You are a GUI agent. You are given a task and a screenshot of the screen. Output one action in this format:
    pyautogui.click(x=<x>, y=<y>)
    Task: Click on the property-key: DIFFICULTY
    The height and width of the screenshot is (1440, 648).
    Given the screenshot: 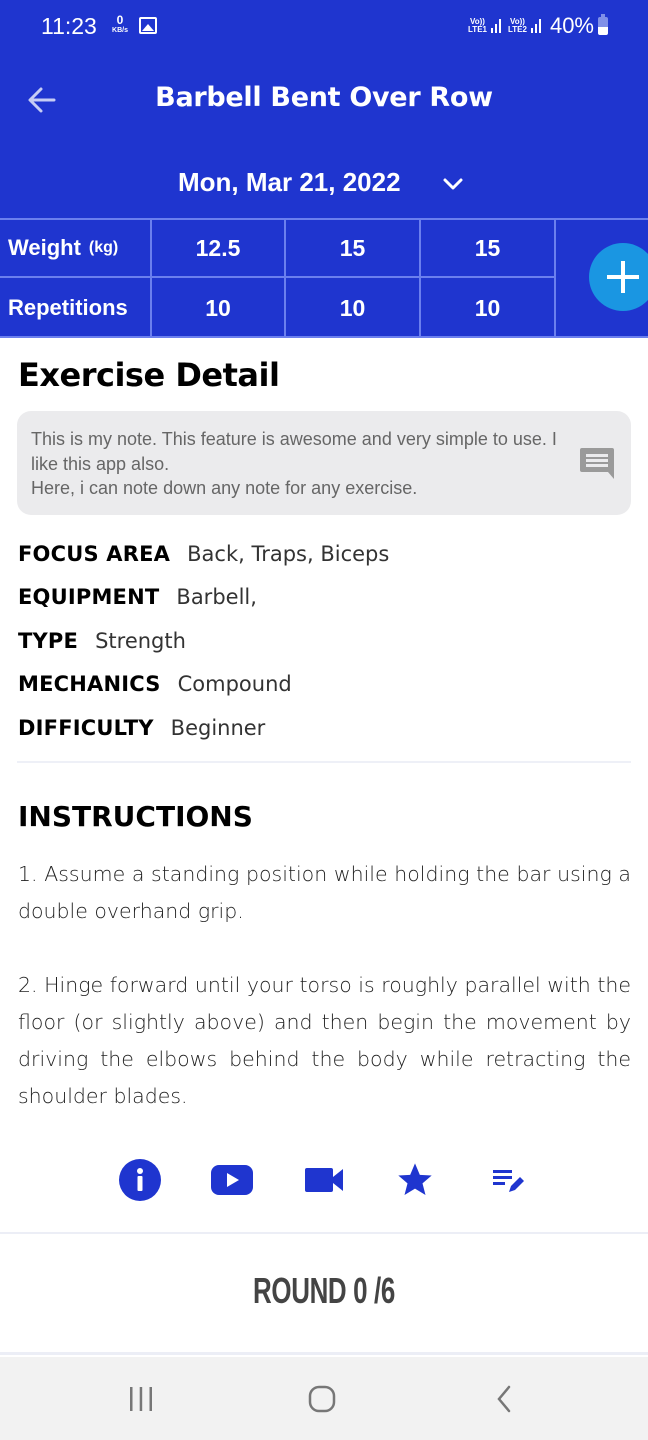 What is the action you would take?
    pyautogui.click(x=86, y=727)
    